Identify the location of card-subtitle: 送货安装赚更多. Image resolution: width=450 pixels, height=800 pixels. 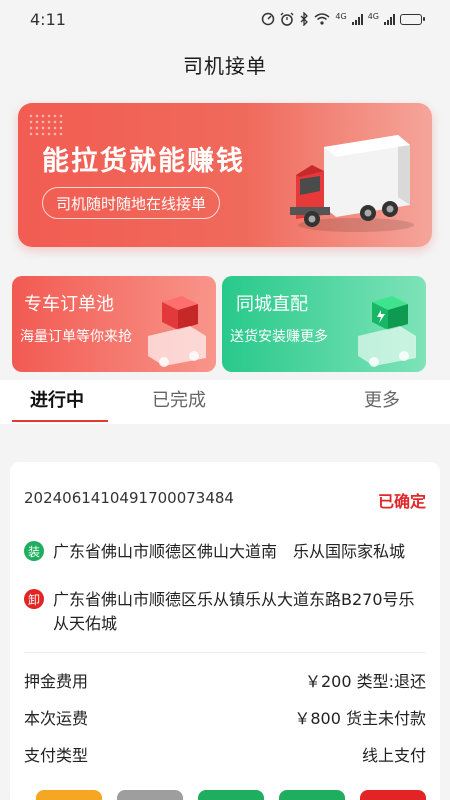
(279, 337).